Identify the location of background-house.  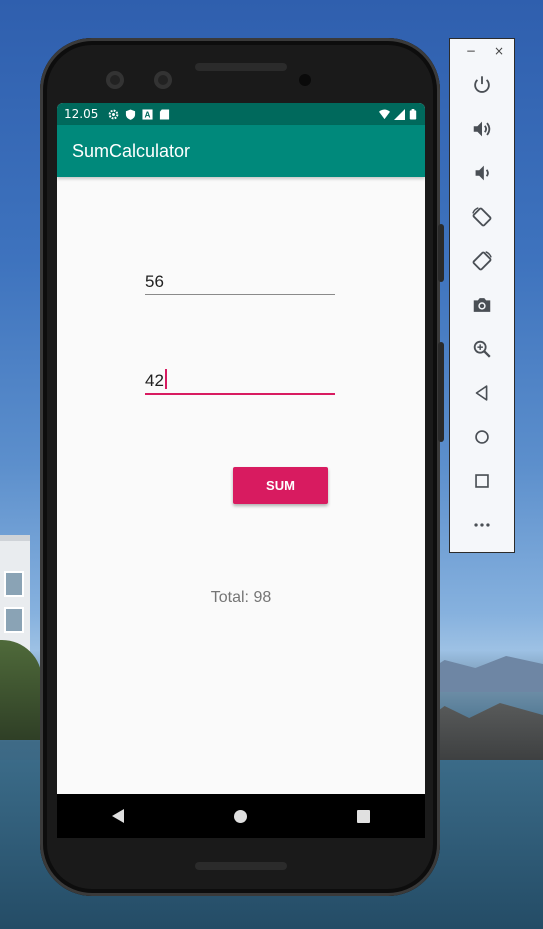
(15, 593).